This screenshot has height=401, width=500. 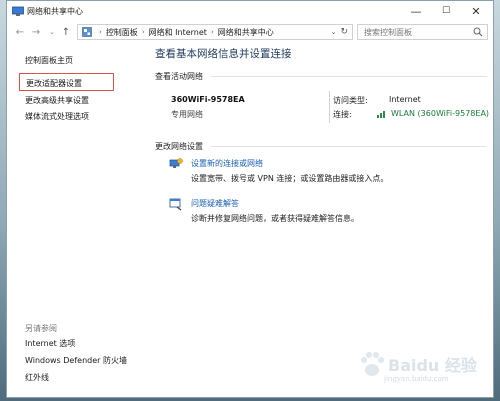 What do you see at coordinates (76, 360) in the screenshot?
I see `see-also-windows-defender-firewall: Windows Defender 防火墙` at bounding box center [76, 360].